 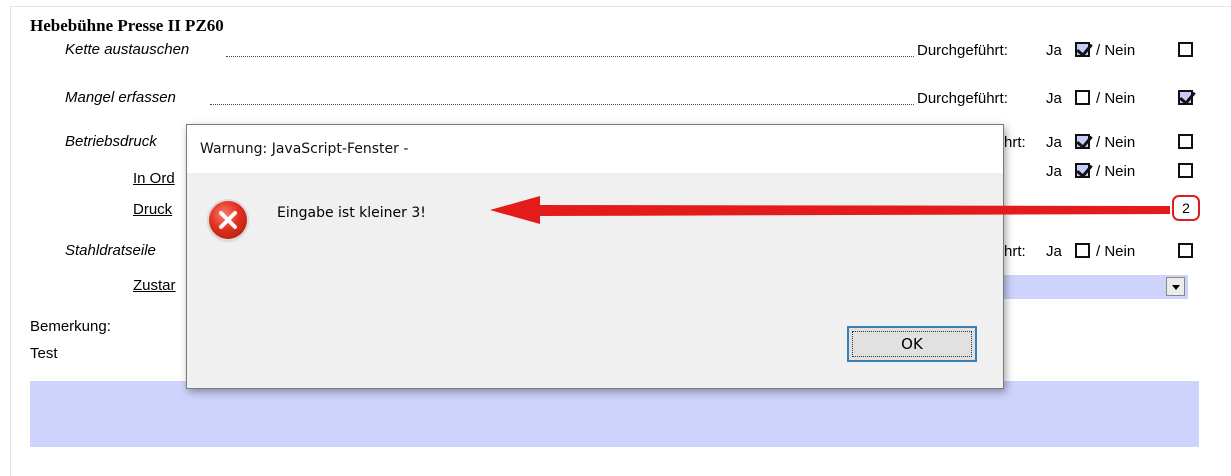 What do you see at coordinates (1175, 286) in the screenshot?
I see `chevron-down-icon` at bounding box center [1175, 286].